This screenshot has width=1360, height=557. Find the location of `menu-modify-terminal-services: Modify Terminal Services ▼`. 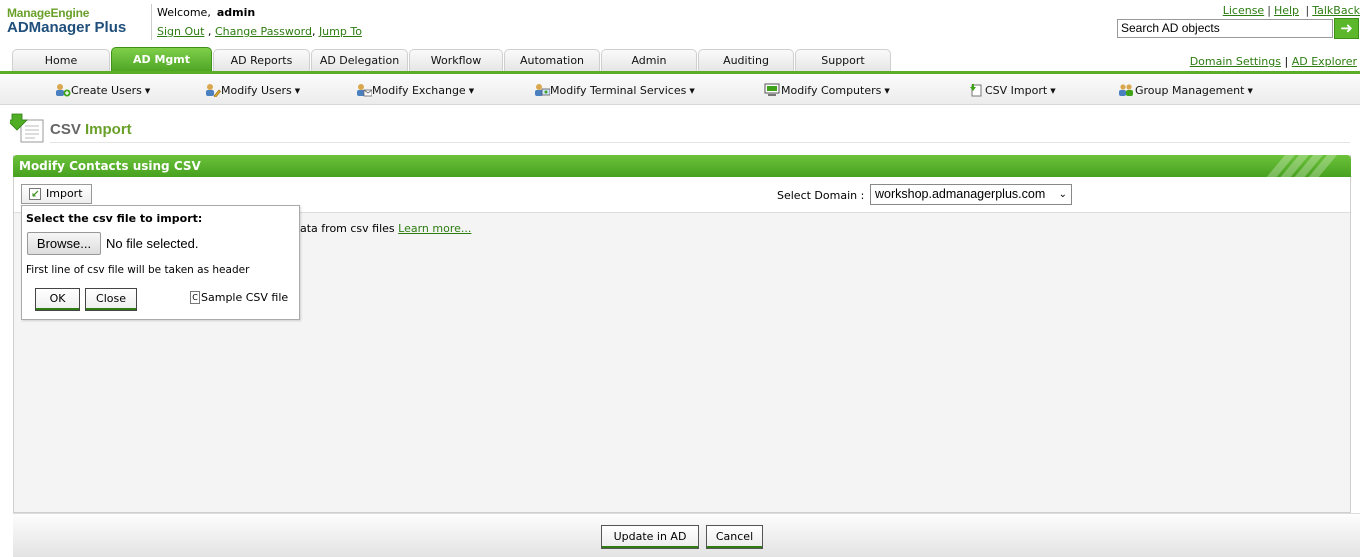

menu-modify-terminal-services: Modify Terminal Services ▼ is located at coordinates (614, 90).